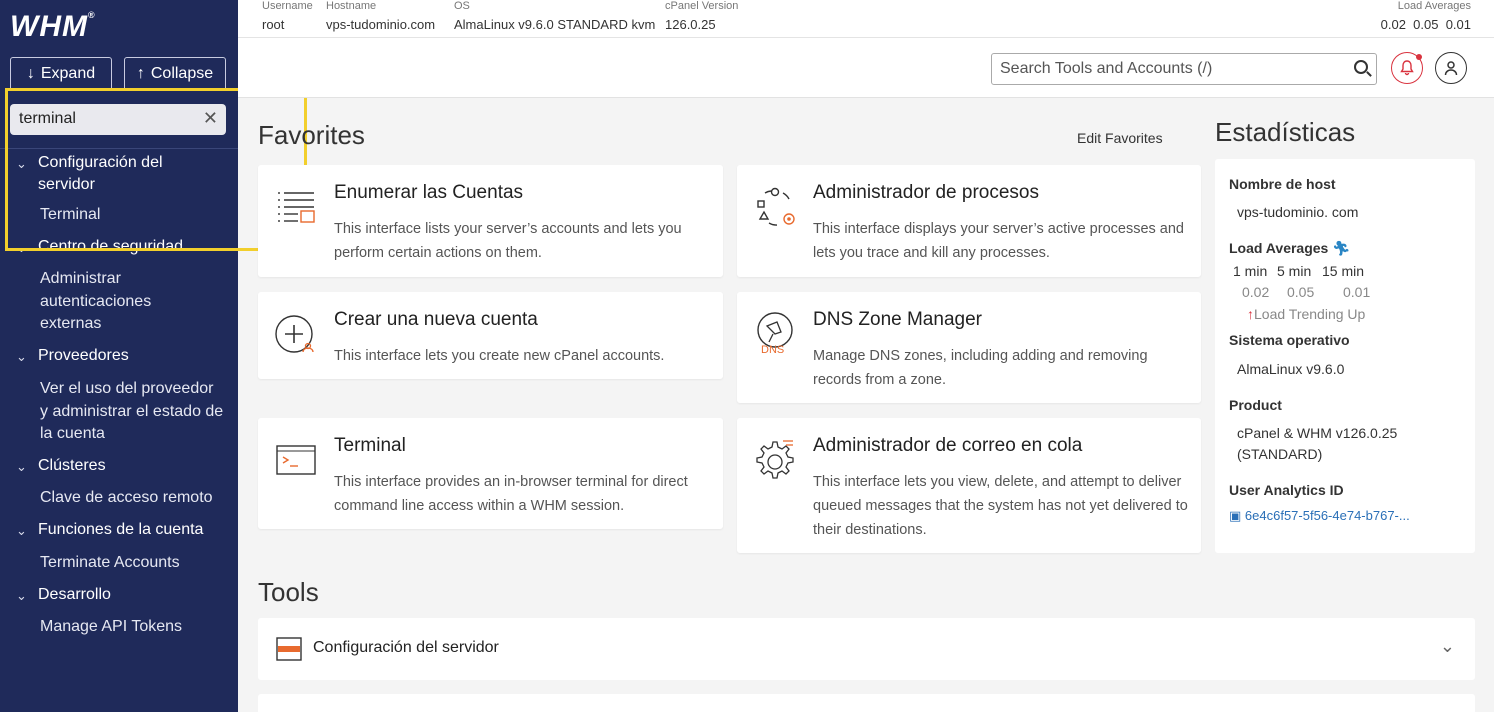  What do you see at coordinates (1341, 248) in the screenshot?
I see `running-icon: 🏃︎` at bounding box center [1341, 248].